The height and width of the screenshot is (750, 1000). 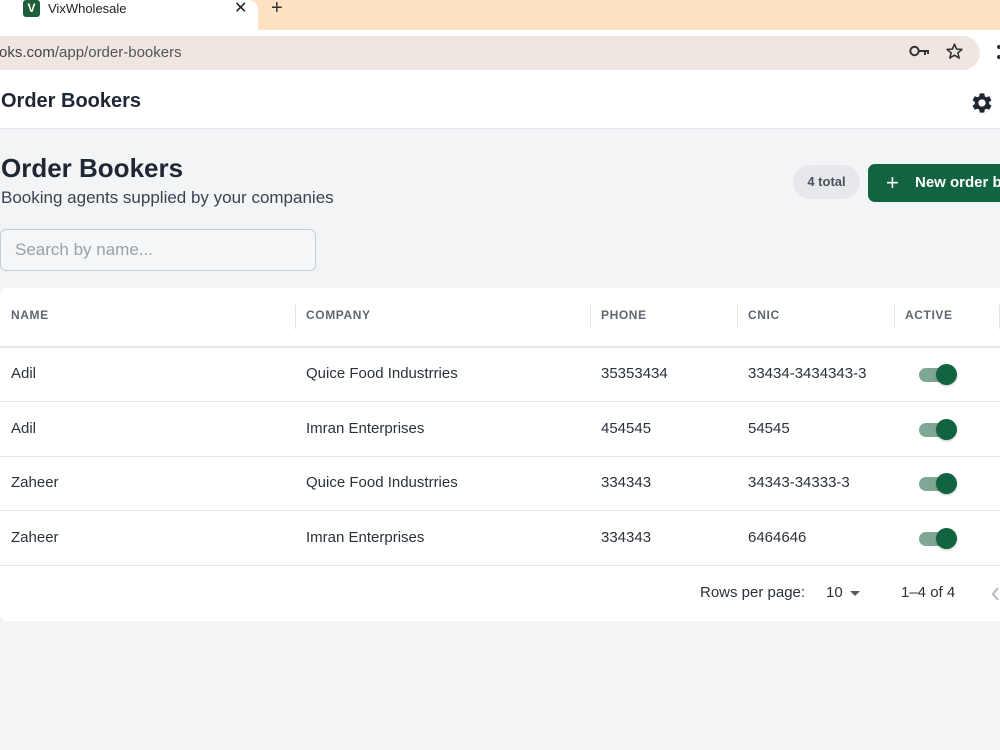 What do you see at coordinates (158, 250) in the screenshot?
I see `search-input` at bounding box center [158, 250].